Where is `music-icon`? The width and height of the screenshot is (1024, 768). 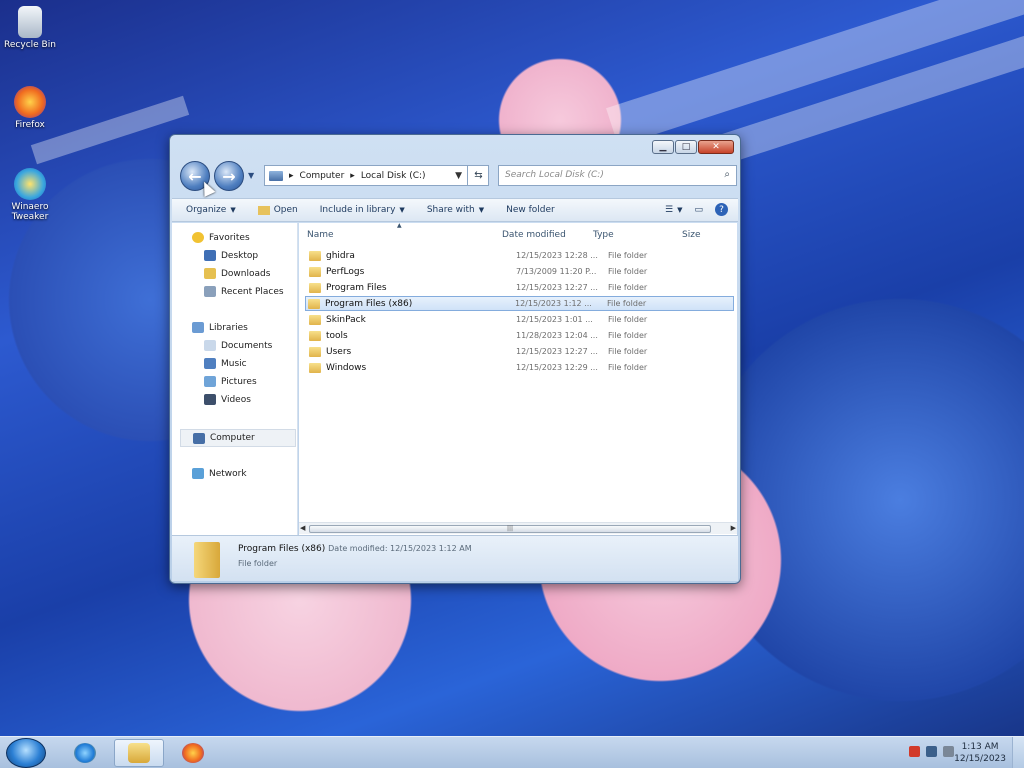
music-icon is located at coordinates (210, 363).